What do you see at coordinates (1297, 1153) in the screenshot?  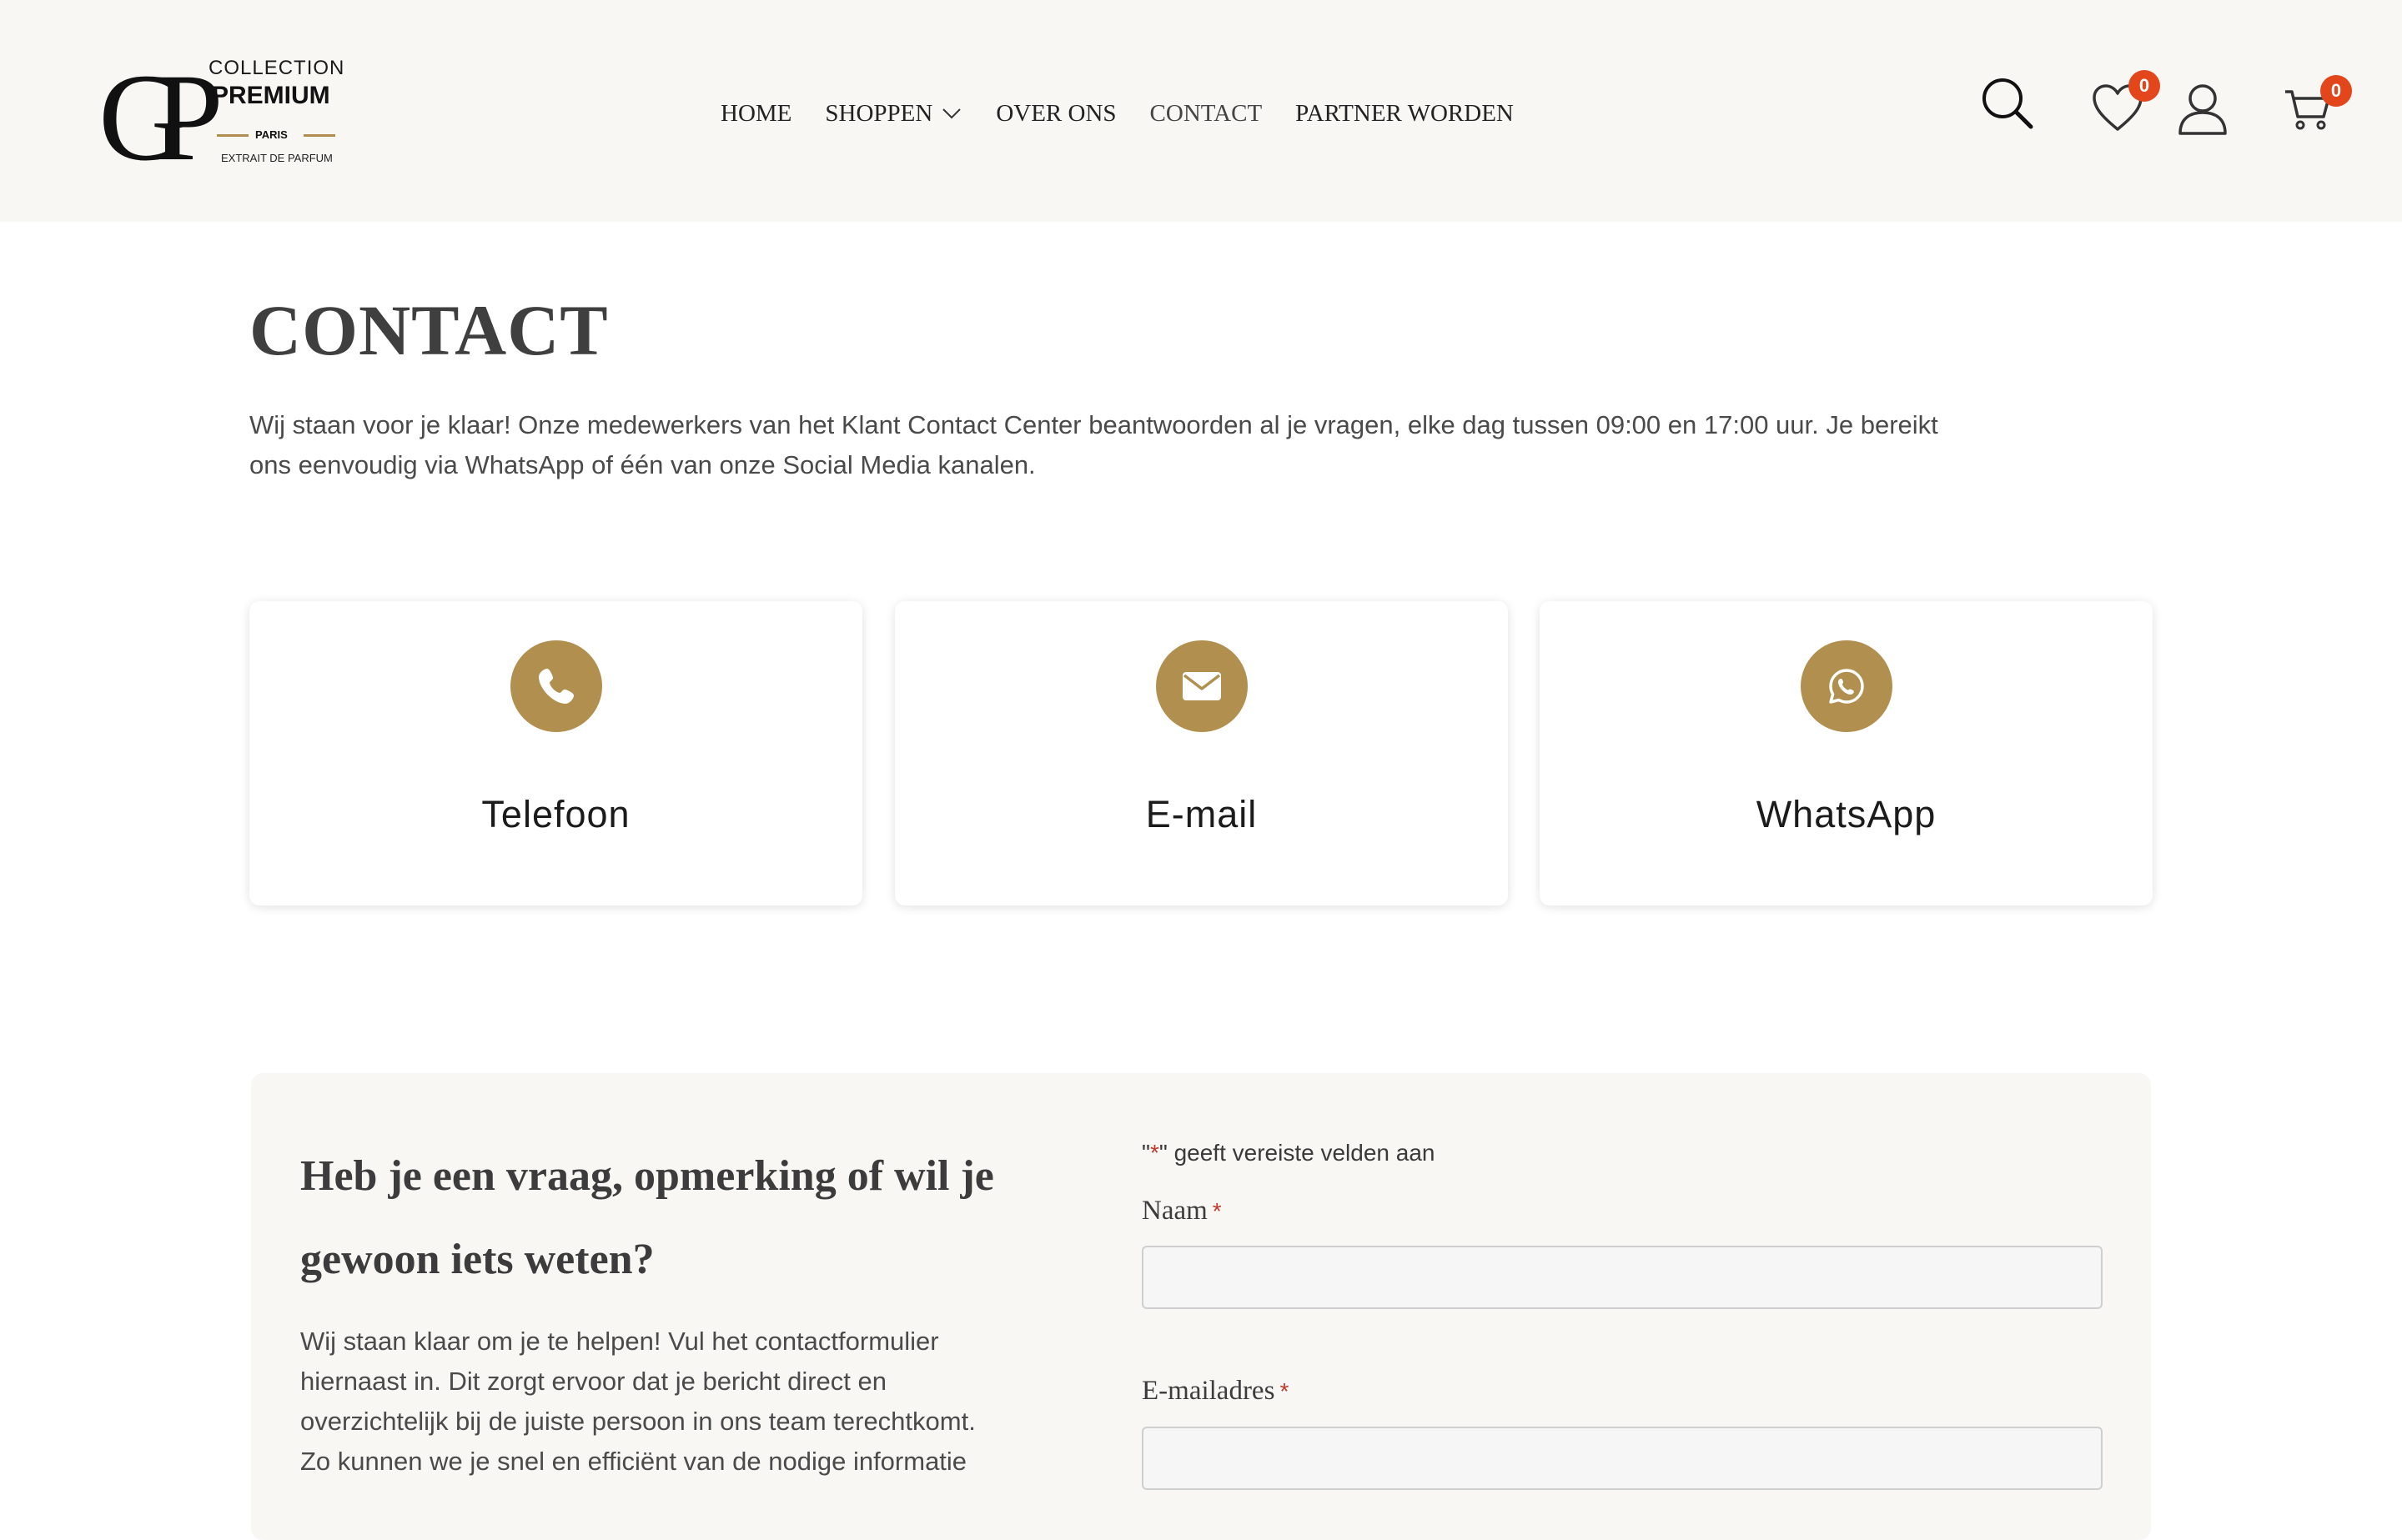 I see `required-note-text: " geeft vereiste velden aan` at bounding box center [1297, 1153].